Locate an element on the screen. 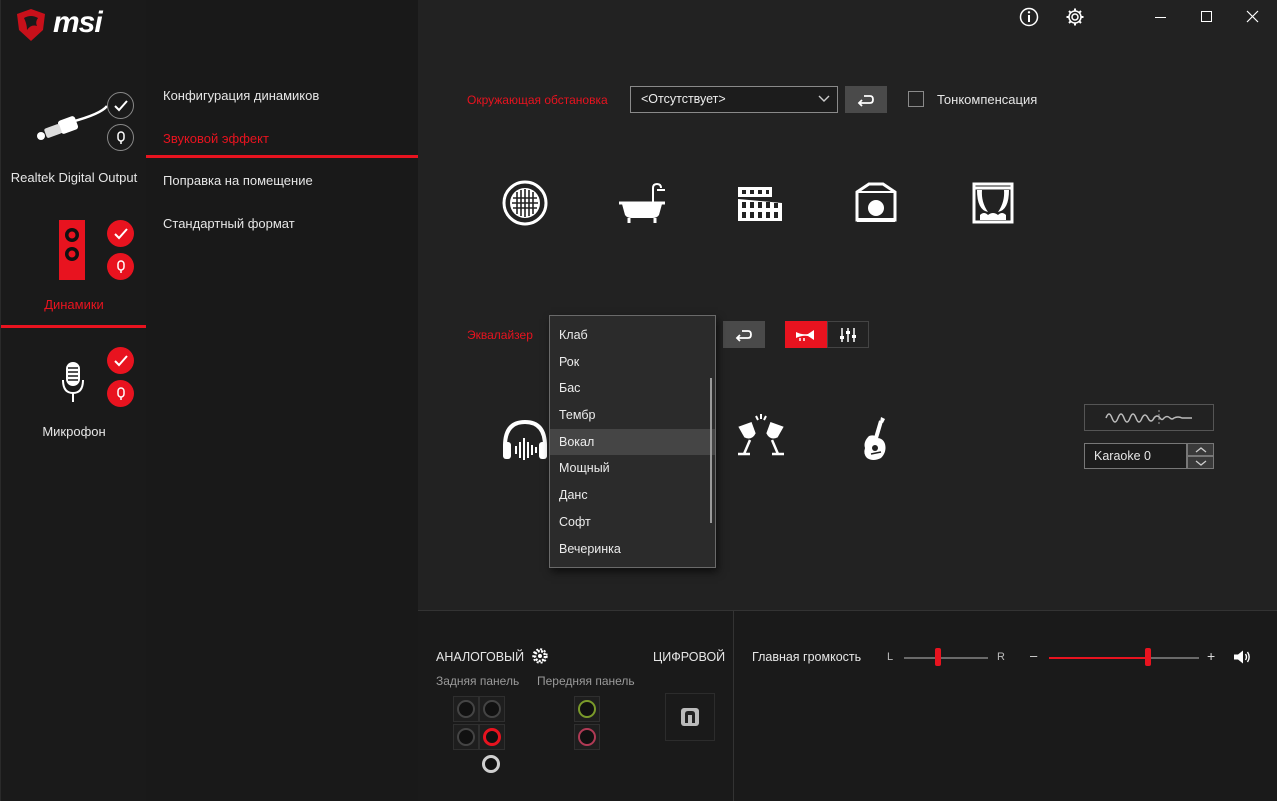 The height and width of the screenshot is (801, 1277). front-headphone-jack is located at coordinates (587, 709).